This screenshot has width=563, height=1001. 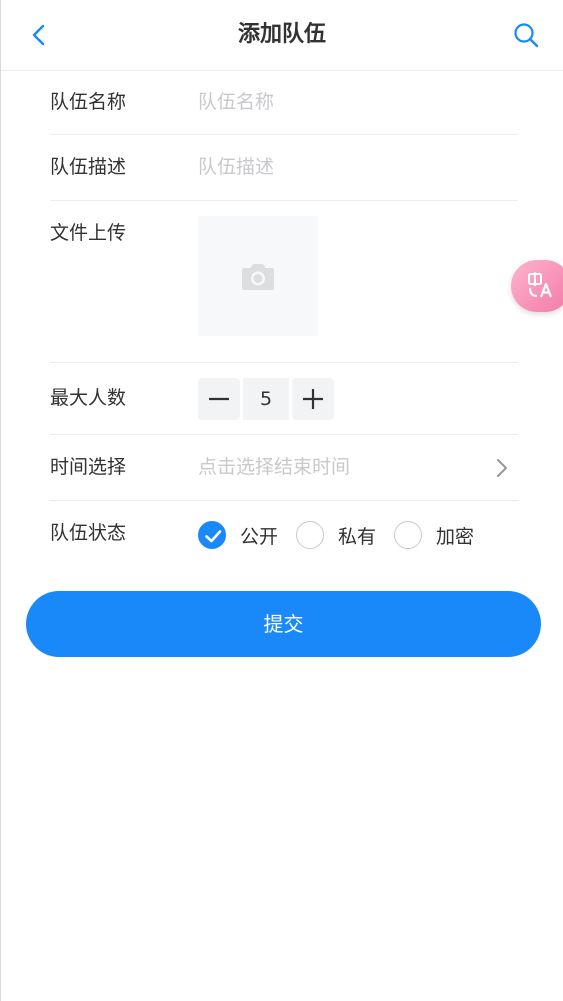 What do you see at coordinates (283, 624) in the screenshot?
I see `submit-button: 提交` at bounding box center [283, 624].